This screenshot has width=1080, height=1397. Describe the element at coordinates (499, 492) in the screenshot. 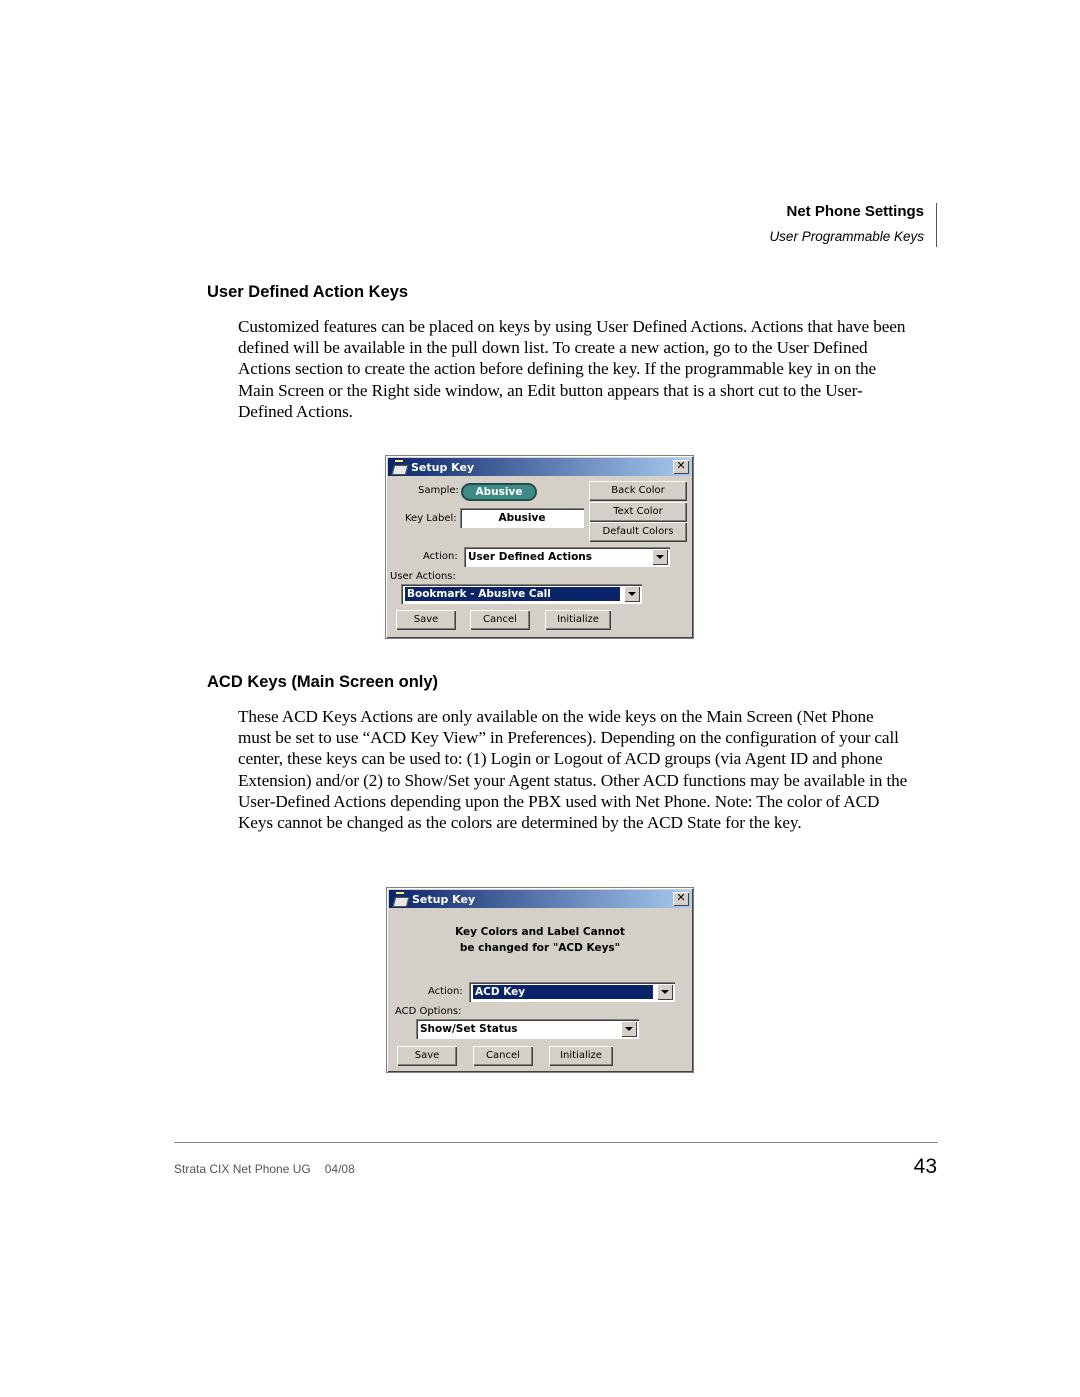

I see `sample-key-preview: Abusive` at that location.